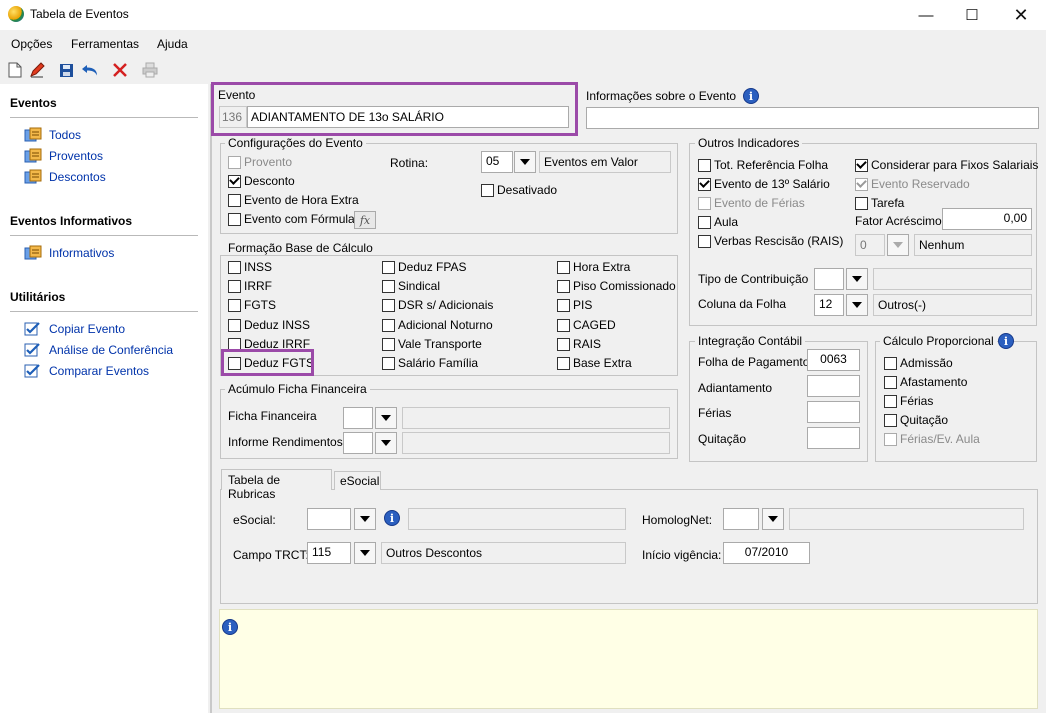  I want to click on informe-rendimentos-input, so click(358, 443).